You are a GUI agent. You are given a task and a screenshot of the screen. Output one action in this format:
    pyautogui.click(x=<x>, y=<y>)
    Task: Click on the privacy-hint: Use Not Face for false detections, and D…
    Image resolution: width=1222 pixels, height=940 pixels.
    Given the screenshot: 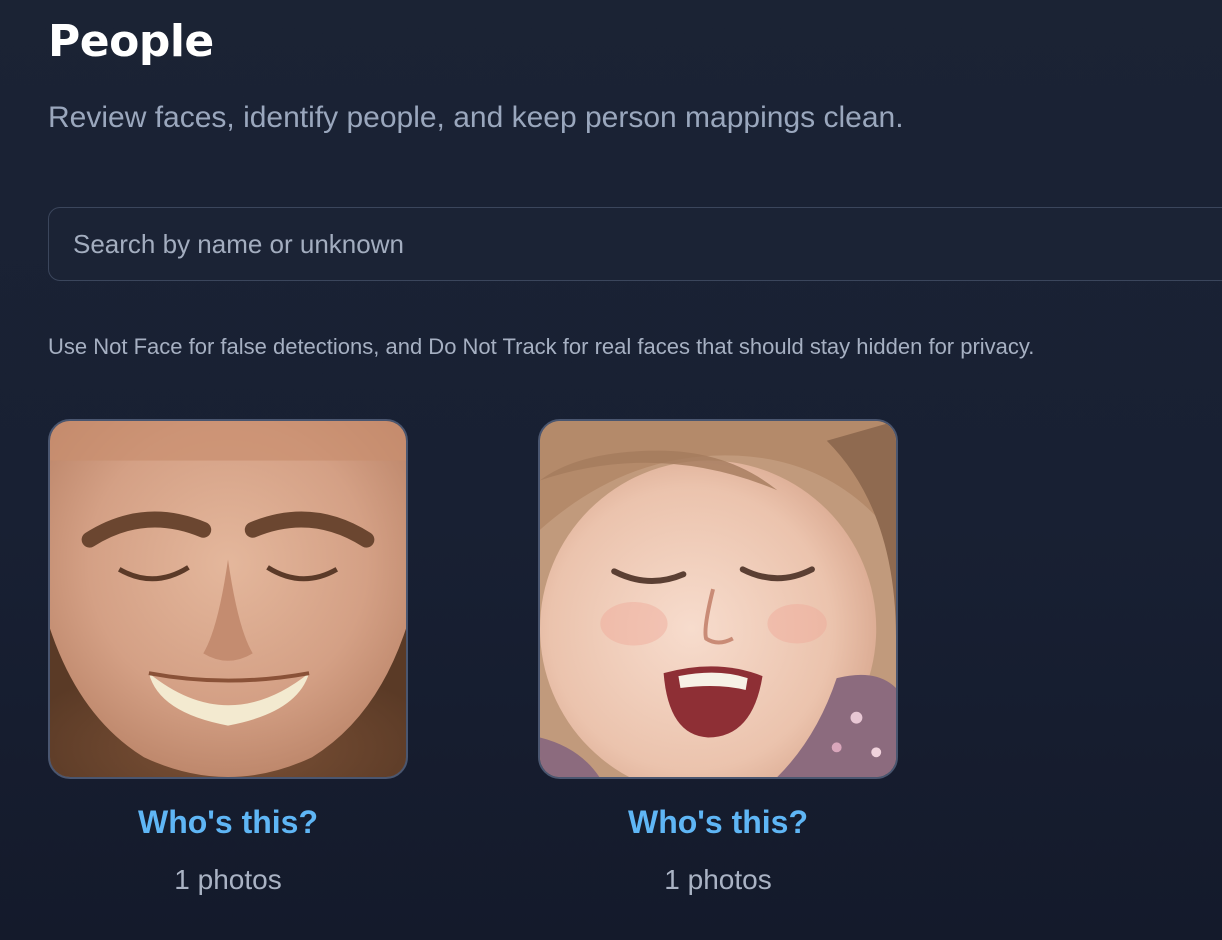 What is the action you would take?
    pyautogui.click(x=541, y=346)
    